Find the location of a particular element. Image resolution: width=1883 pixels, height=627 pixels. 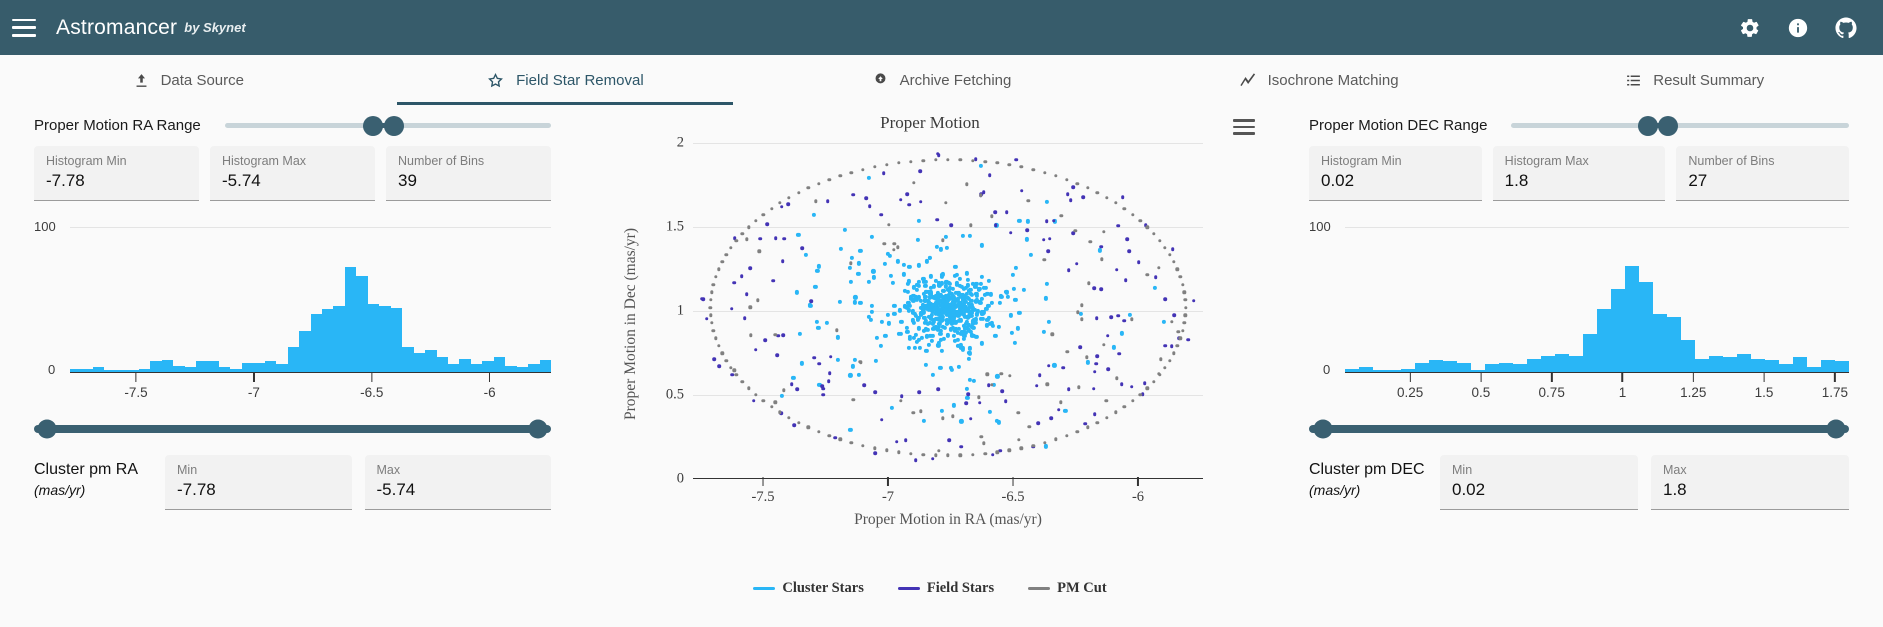

field-label: Min is located at coordinates (187, 470).